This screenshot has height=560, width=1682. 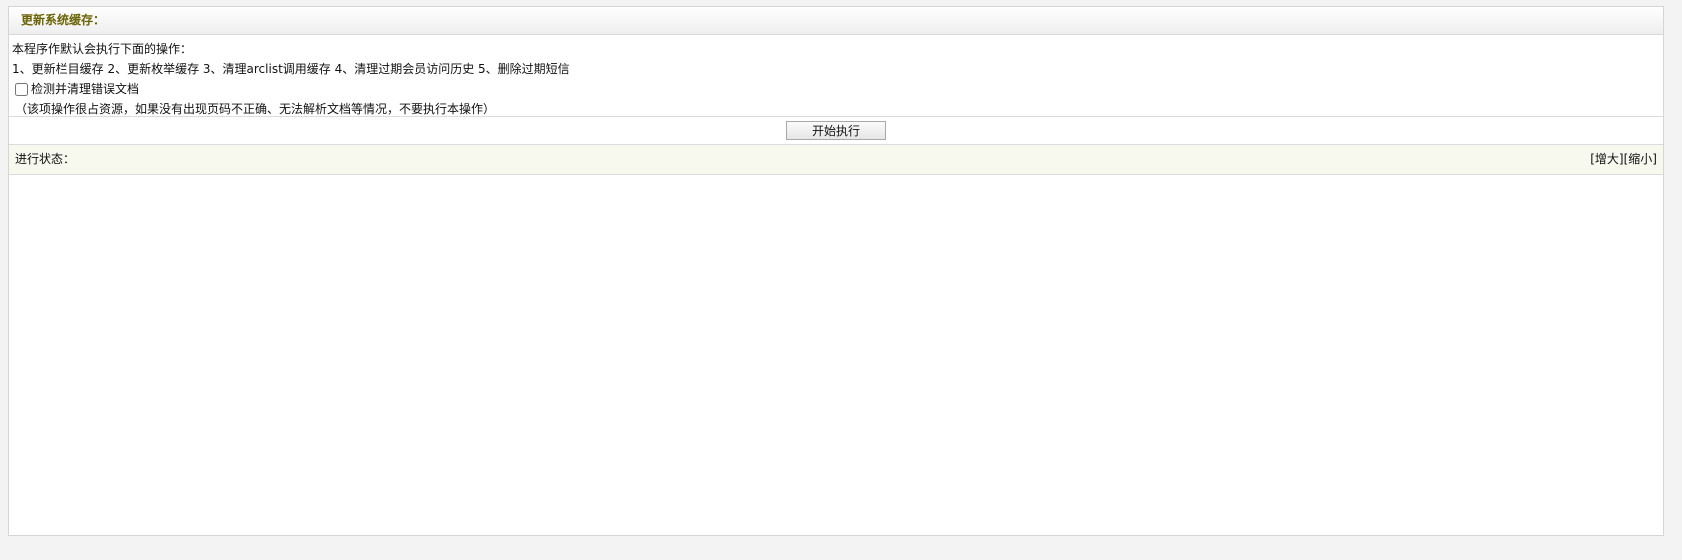 What do you see at coordinates (1640, 159) in the screenshot?
I see `shrink-link: [缩小]` at bounding box center [1640, 159].